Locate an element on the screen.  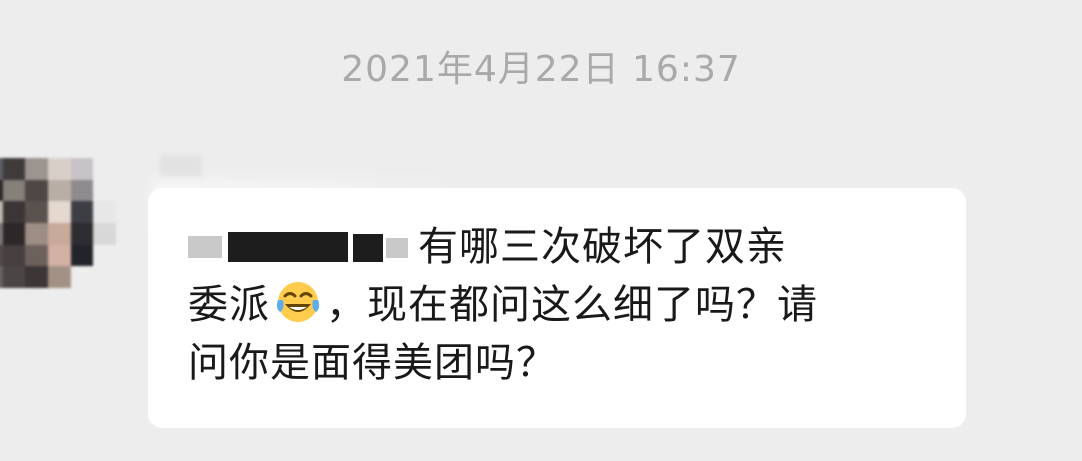
message-line-1: 有哪三次破坏了双亲 is located at coordinates (602, 247).